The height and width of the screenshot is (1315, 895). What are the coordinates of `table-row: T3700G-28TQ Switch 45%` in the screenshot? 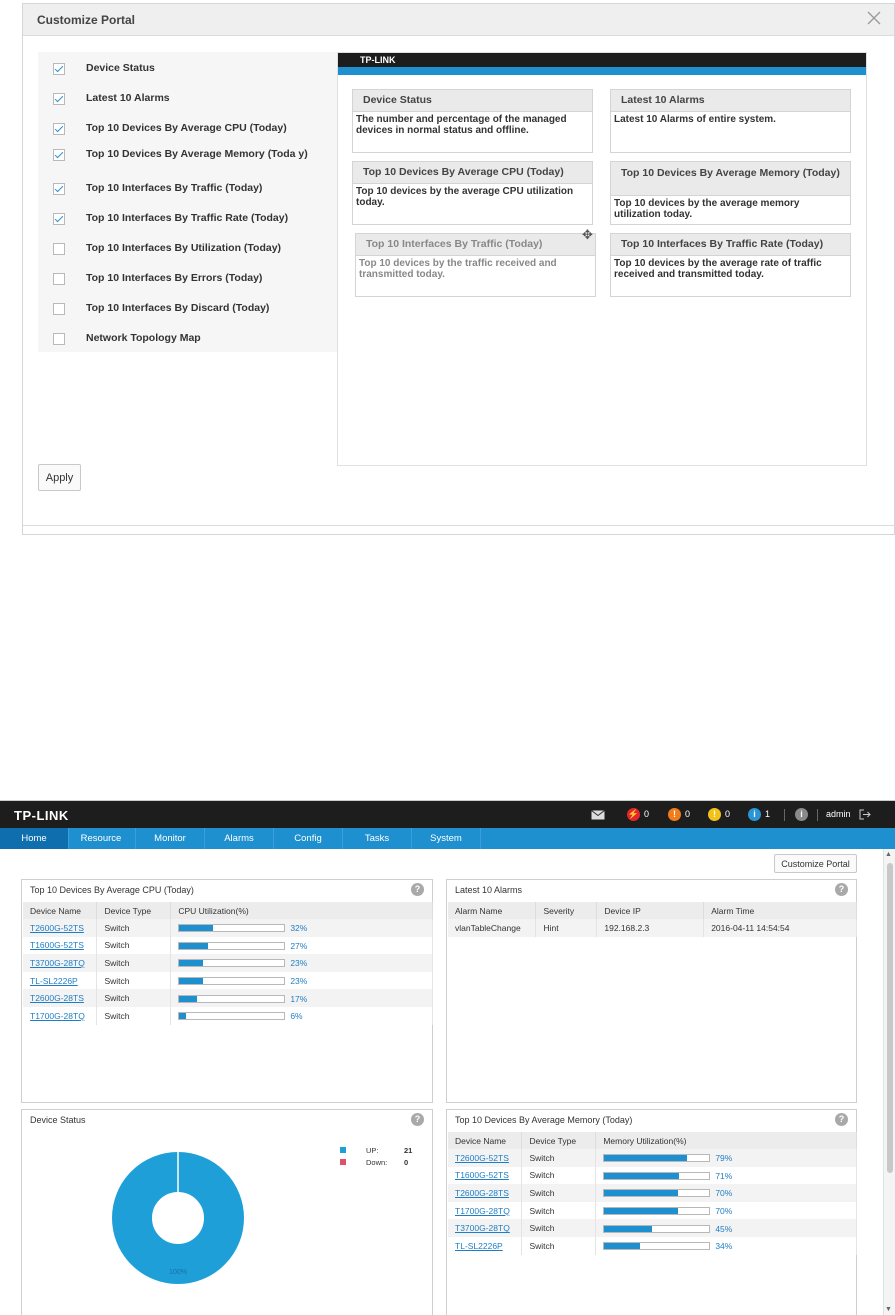 It's located at (652, 1228).